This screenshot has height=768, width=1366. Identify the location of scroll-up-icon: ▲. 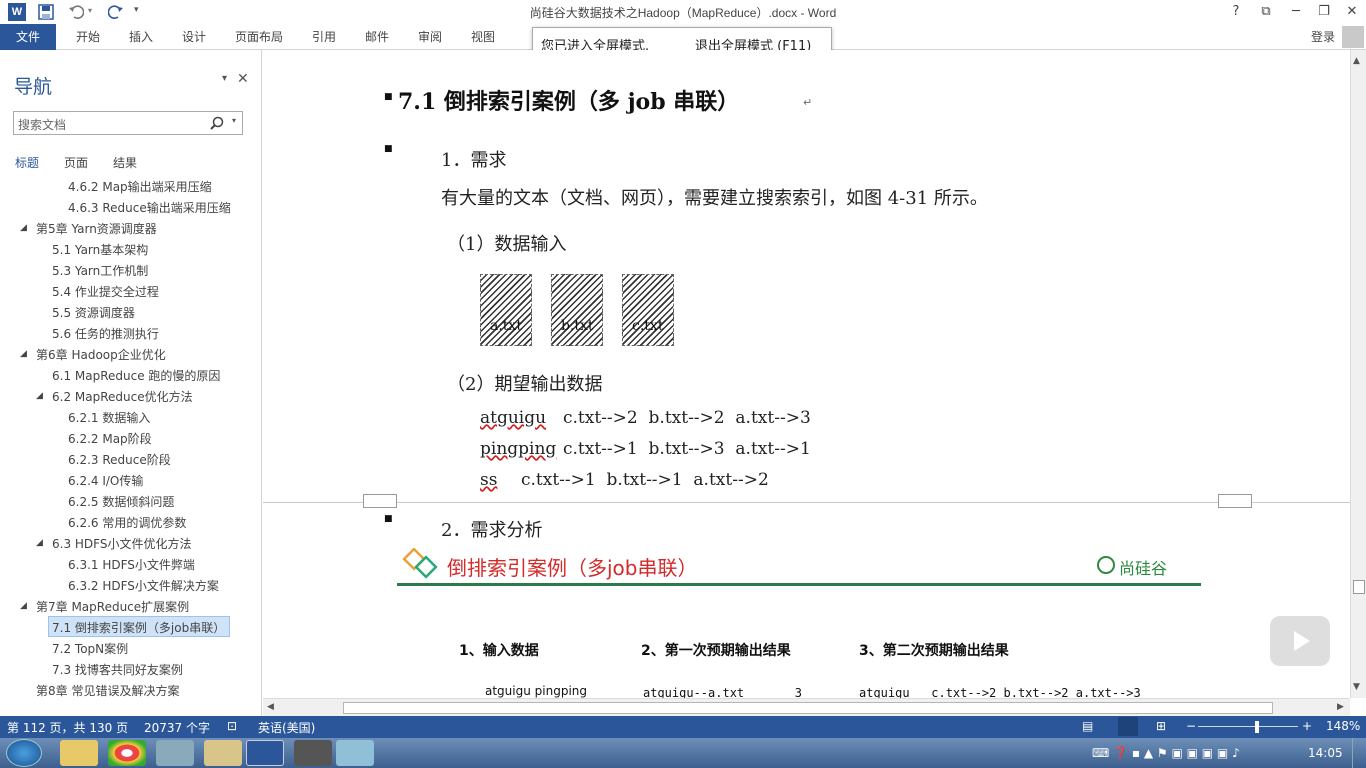
(1356, 61).